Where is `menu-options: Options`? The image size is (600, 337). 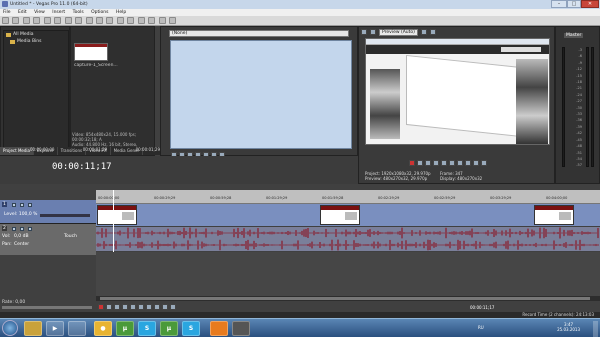 menu-options: Options is located at coordinates (99, 12).